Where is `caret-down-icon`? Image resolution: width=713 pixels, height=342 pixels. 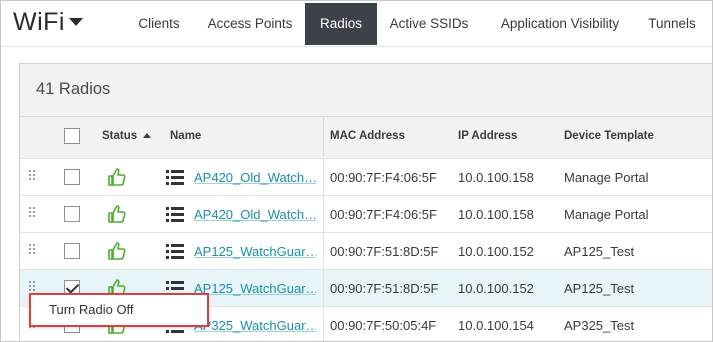
caret-down-icon is located at coordinates (76, 22).